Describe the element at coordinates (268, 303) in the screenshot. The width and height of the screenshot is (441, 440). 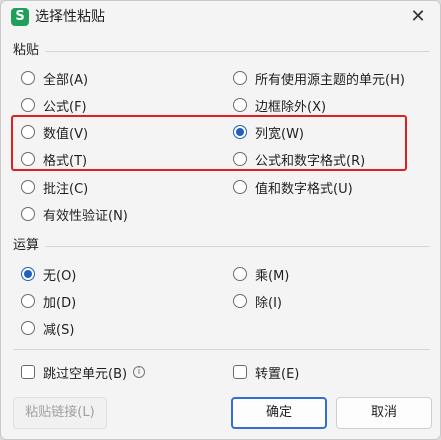
I see `radio-label: 除(I)` at that location.